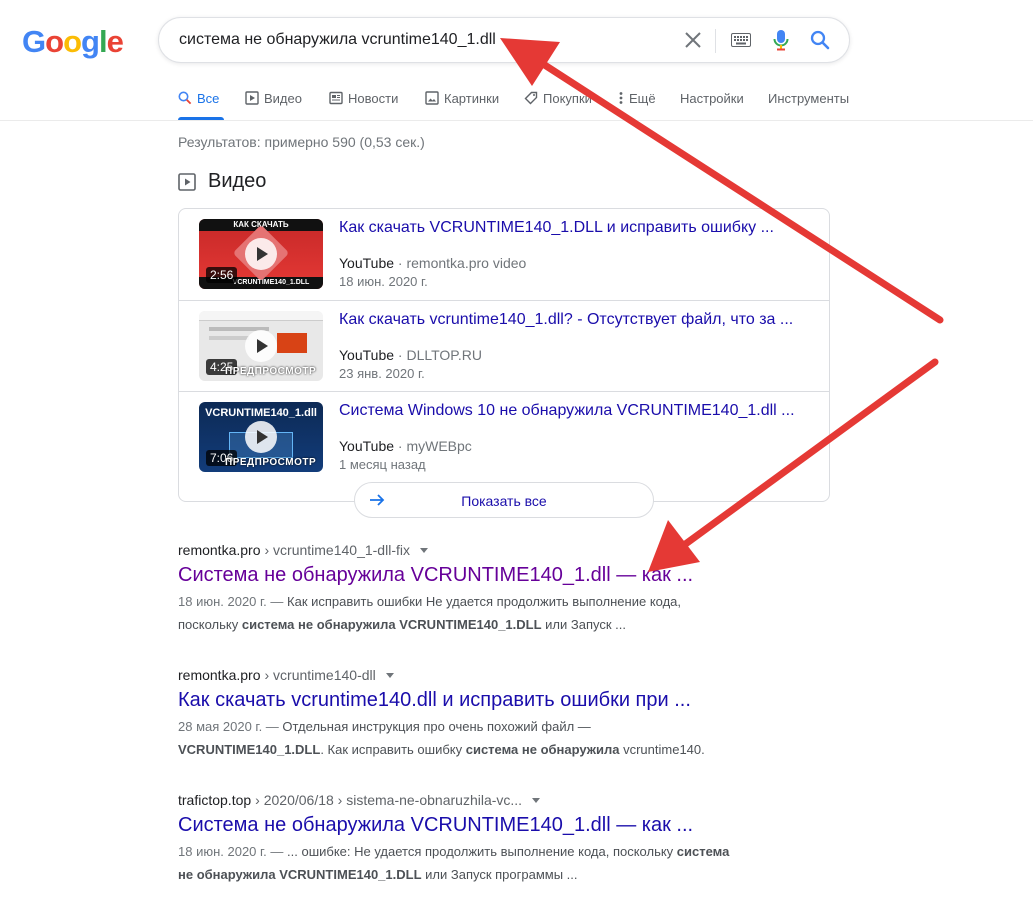 The image size is (1033, 898). What do you see at coordinates (215, 800) in the screenshot?
I see `result-site: trafictop.top` at bounding box center [215, 800].